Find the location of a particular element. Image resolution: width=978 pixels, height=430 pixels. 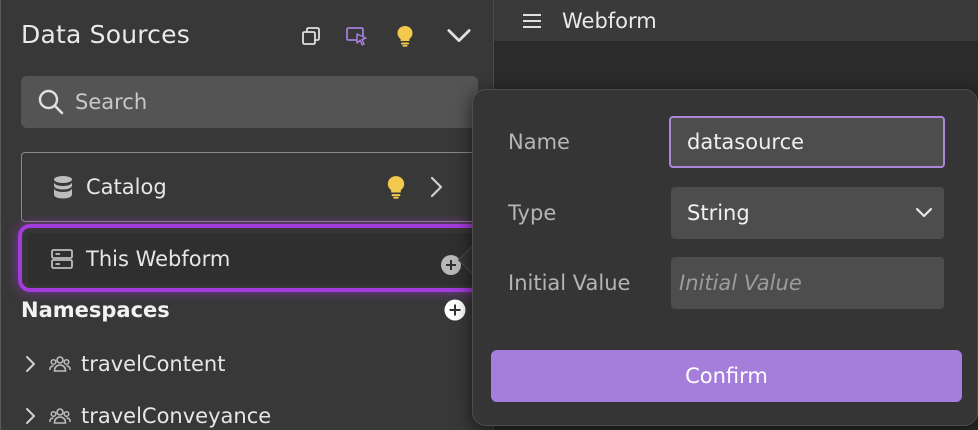

namespace-item-travelconveyance: travelConveyance is located at coordinates (146, 415).